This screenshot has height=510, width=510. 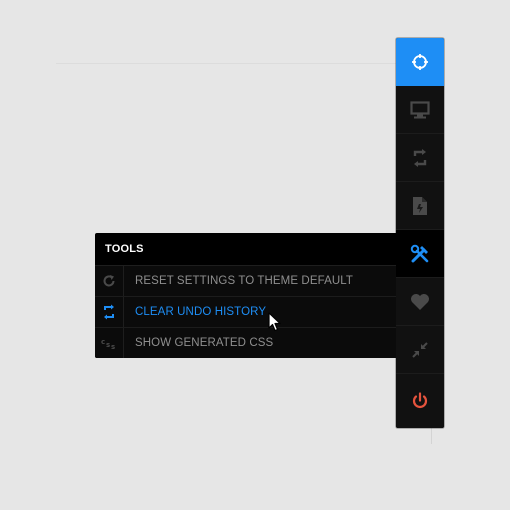 I want to click on tools-item-label: RESET SETTINGS TO THEME DEFAULT, so click(x=244, y=281).